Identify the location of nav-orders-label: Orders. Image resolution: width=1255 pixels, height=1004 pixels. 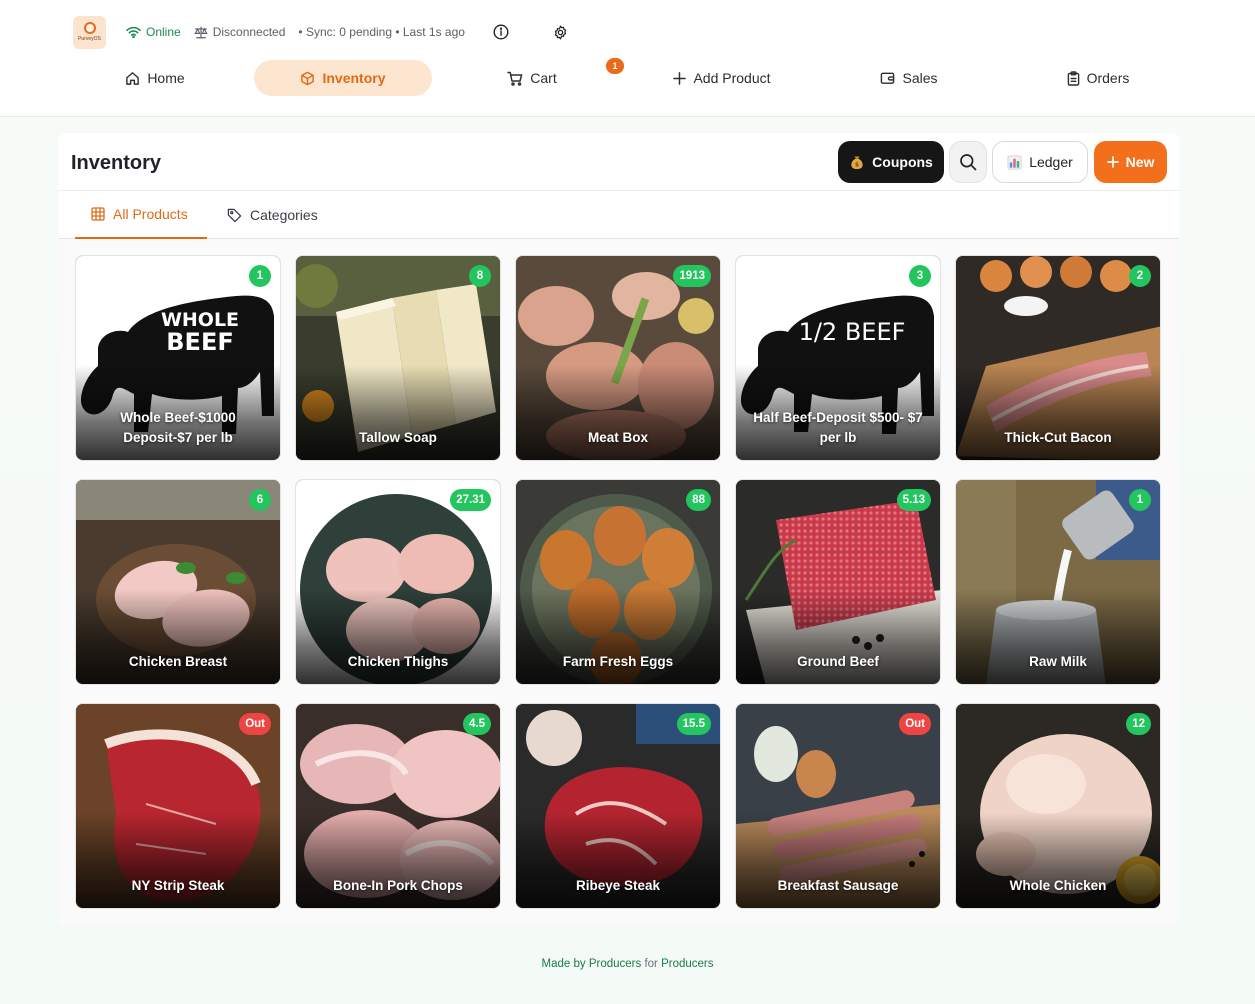
(1108, 78).